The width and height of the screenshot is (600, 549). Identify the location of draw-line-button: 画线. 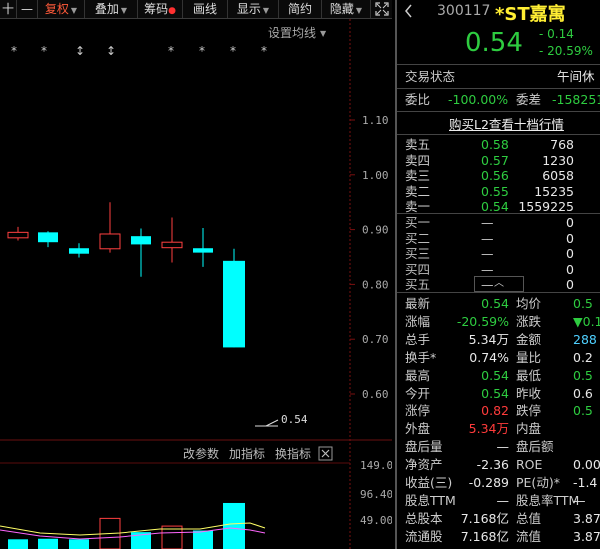
(205, 9).